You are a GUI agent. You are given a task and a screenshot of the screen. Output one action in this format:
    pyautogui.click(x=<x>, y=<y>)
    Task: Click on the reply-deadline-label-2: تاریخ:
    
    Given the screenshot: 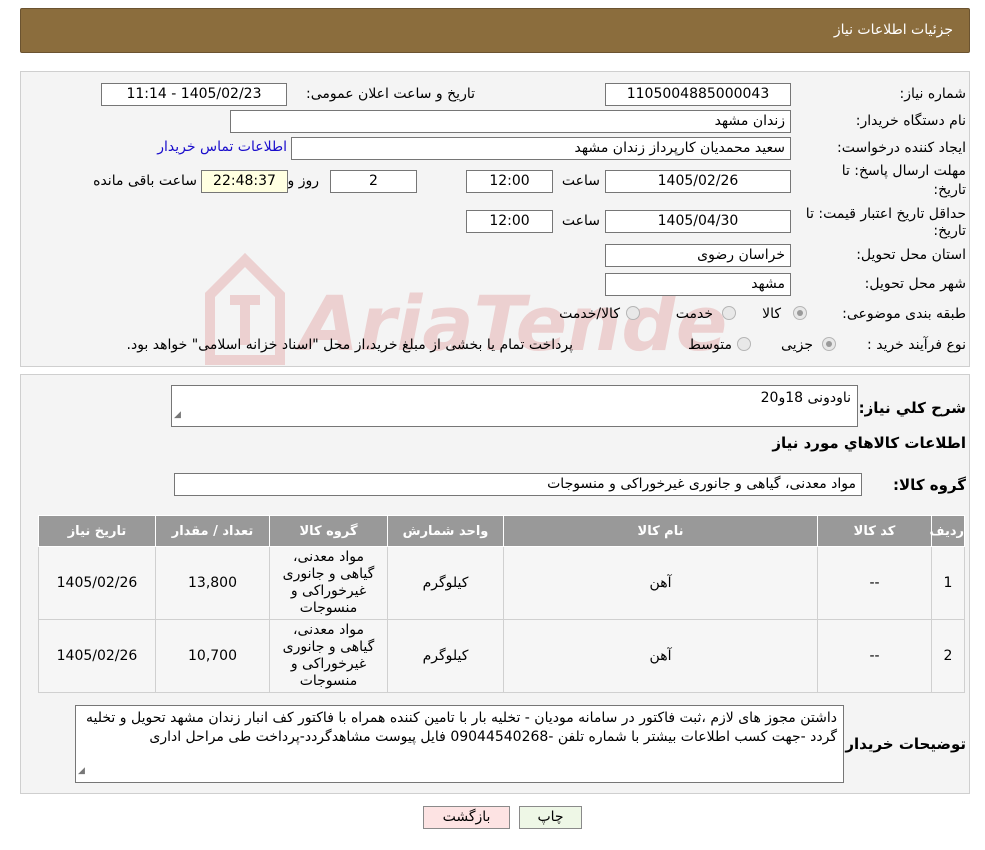 What is the action you would take?
    pyautogui.click(x=949, y=190)
    